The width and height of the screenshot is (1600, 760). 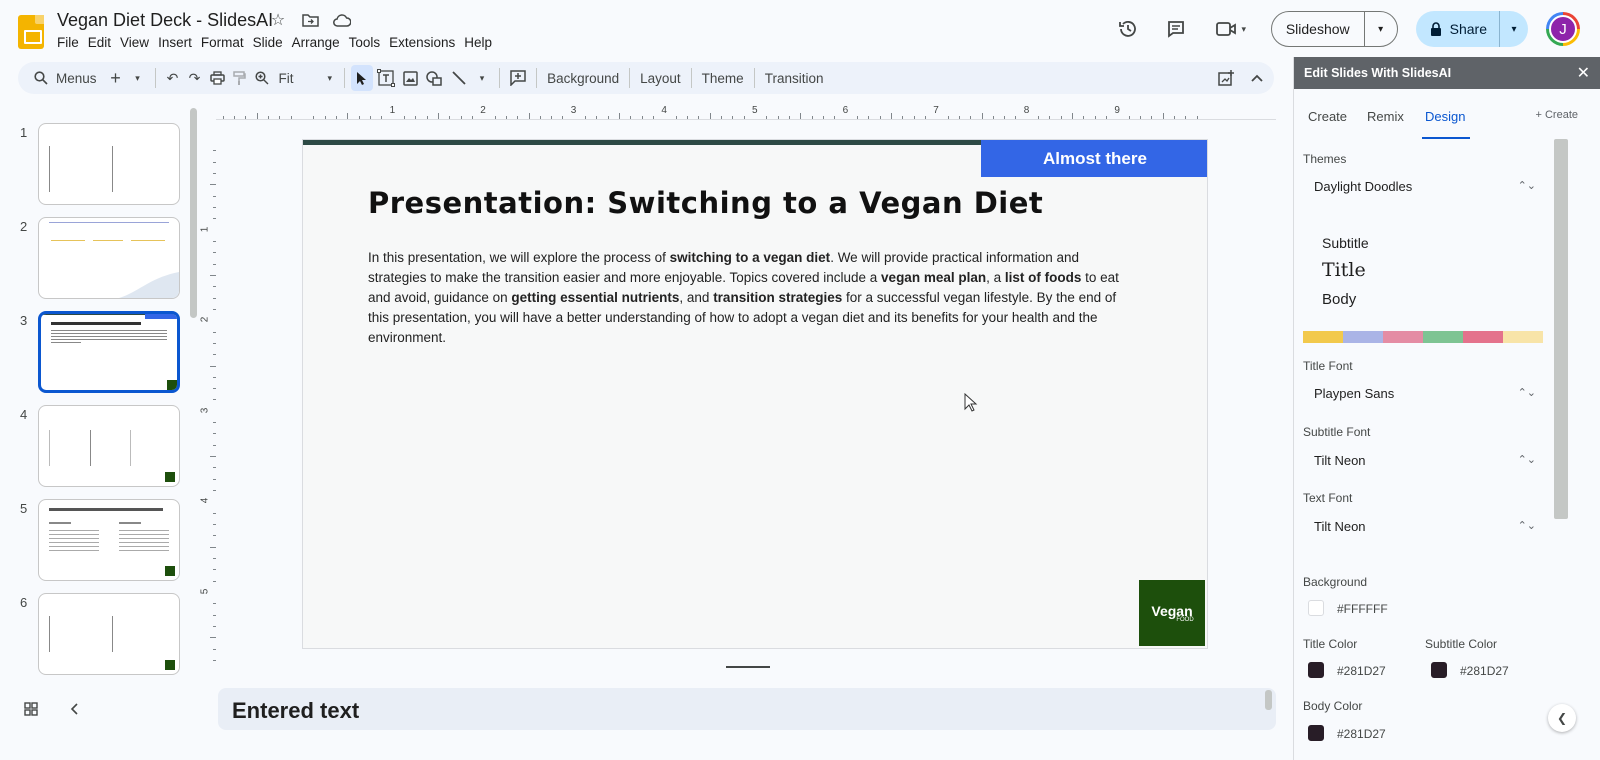 I want to click on body-color-swatch, so click(x=1316, y=733).